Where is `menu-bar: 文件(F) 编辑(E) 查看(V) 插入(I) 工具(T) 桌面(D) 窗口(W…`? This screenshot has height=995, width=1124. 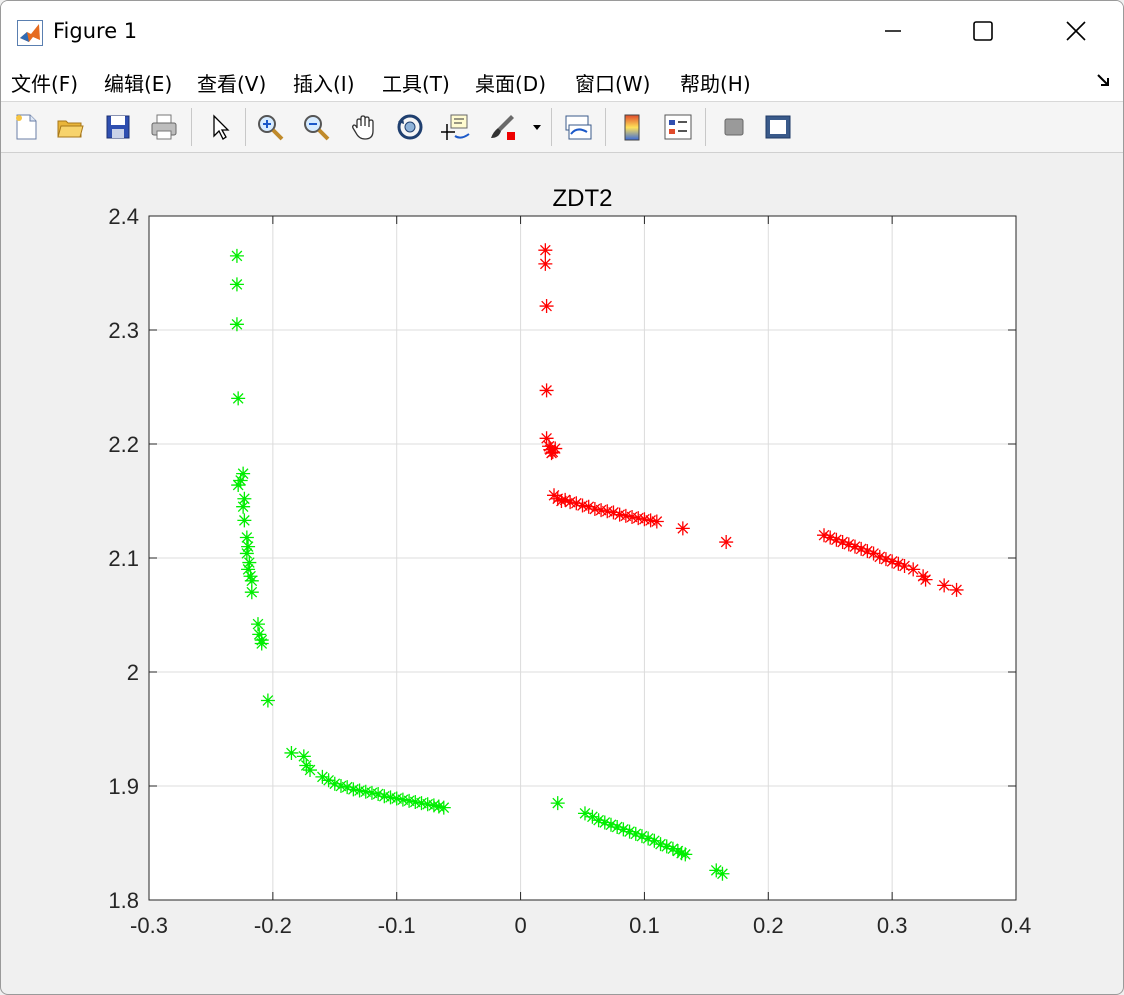
menu-bar: 文件(F) 编辑(E) 查看(V) 插入(I) 工具(T) 桌面(D) 窗口(W… is located at coordinates (562, 81).